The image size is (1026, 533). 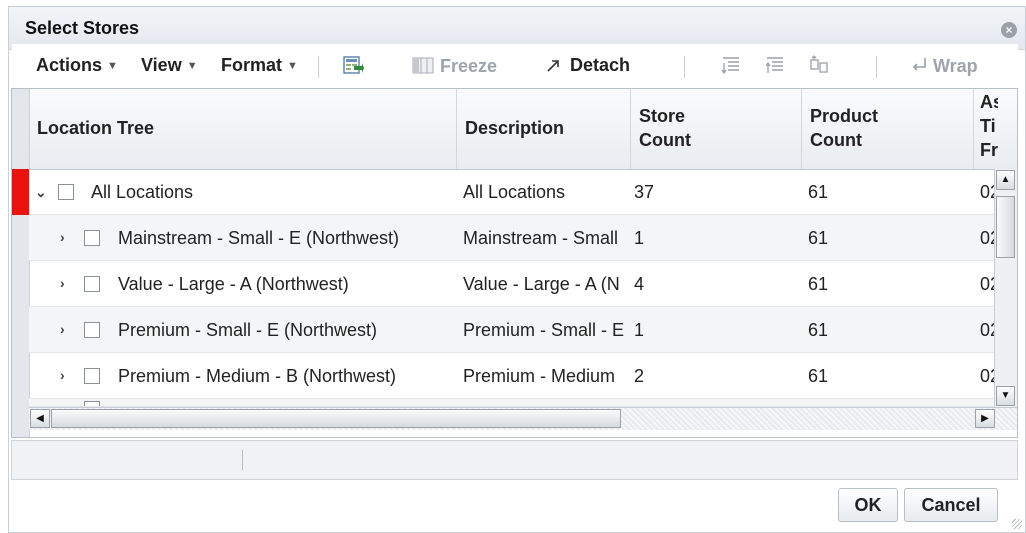 What do you see at coordinates (1005, 396) in the screenshot?
I see `scroll-down-icon: ▼` at bounding box center [1005, 396].